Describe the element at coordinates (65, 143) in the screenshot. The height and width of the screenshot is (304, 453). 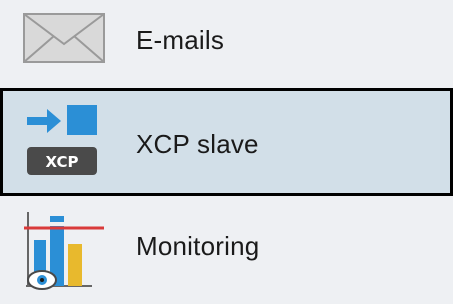
I see `xcp-slave-icon: XCP` at that location.